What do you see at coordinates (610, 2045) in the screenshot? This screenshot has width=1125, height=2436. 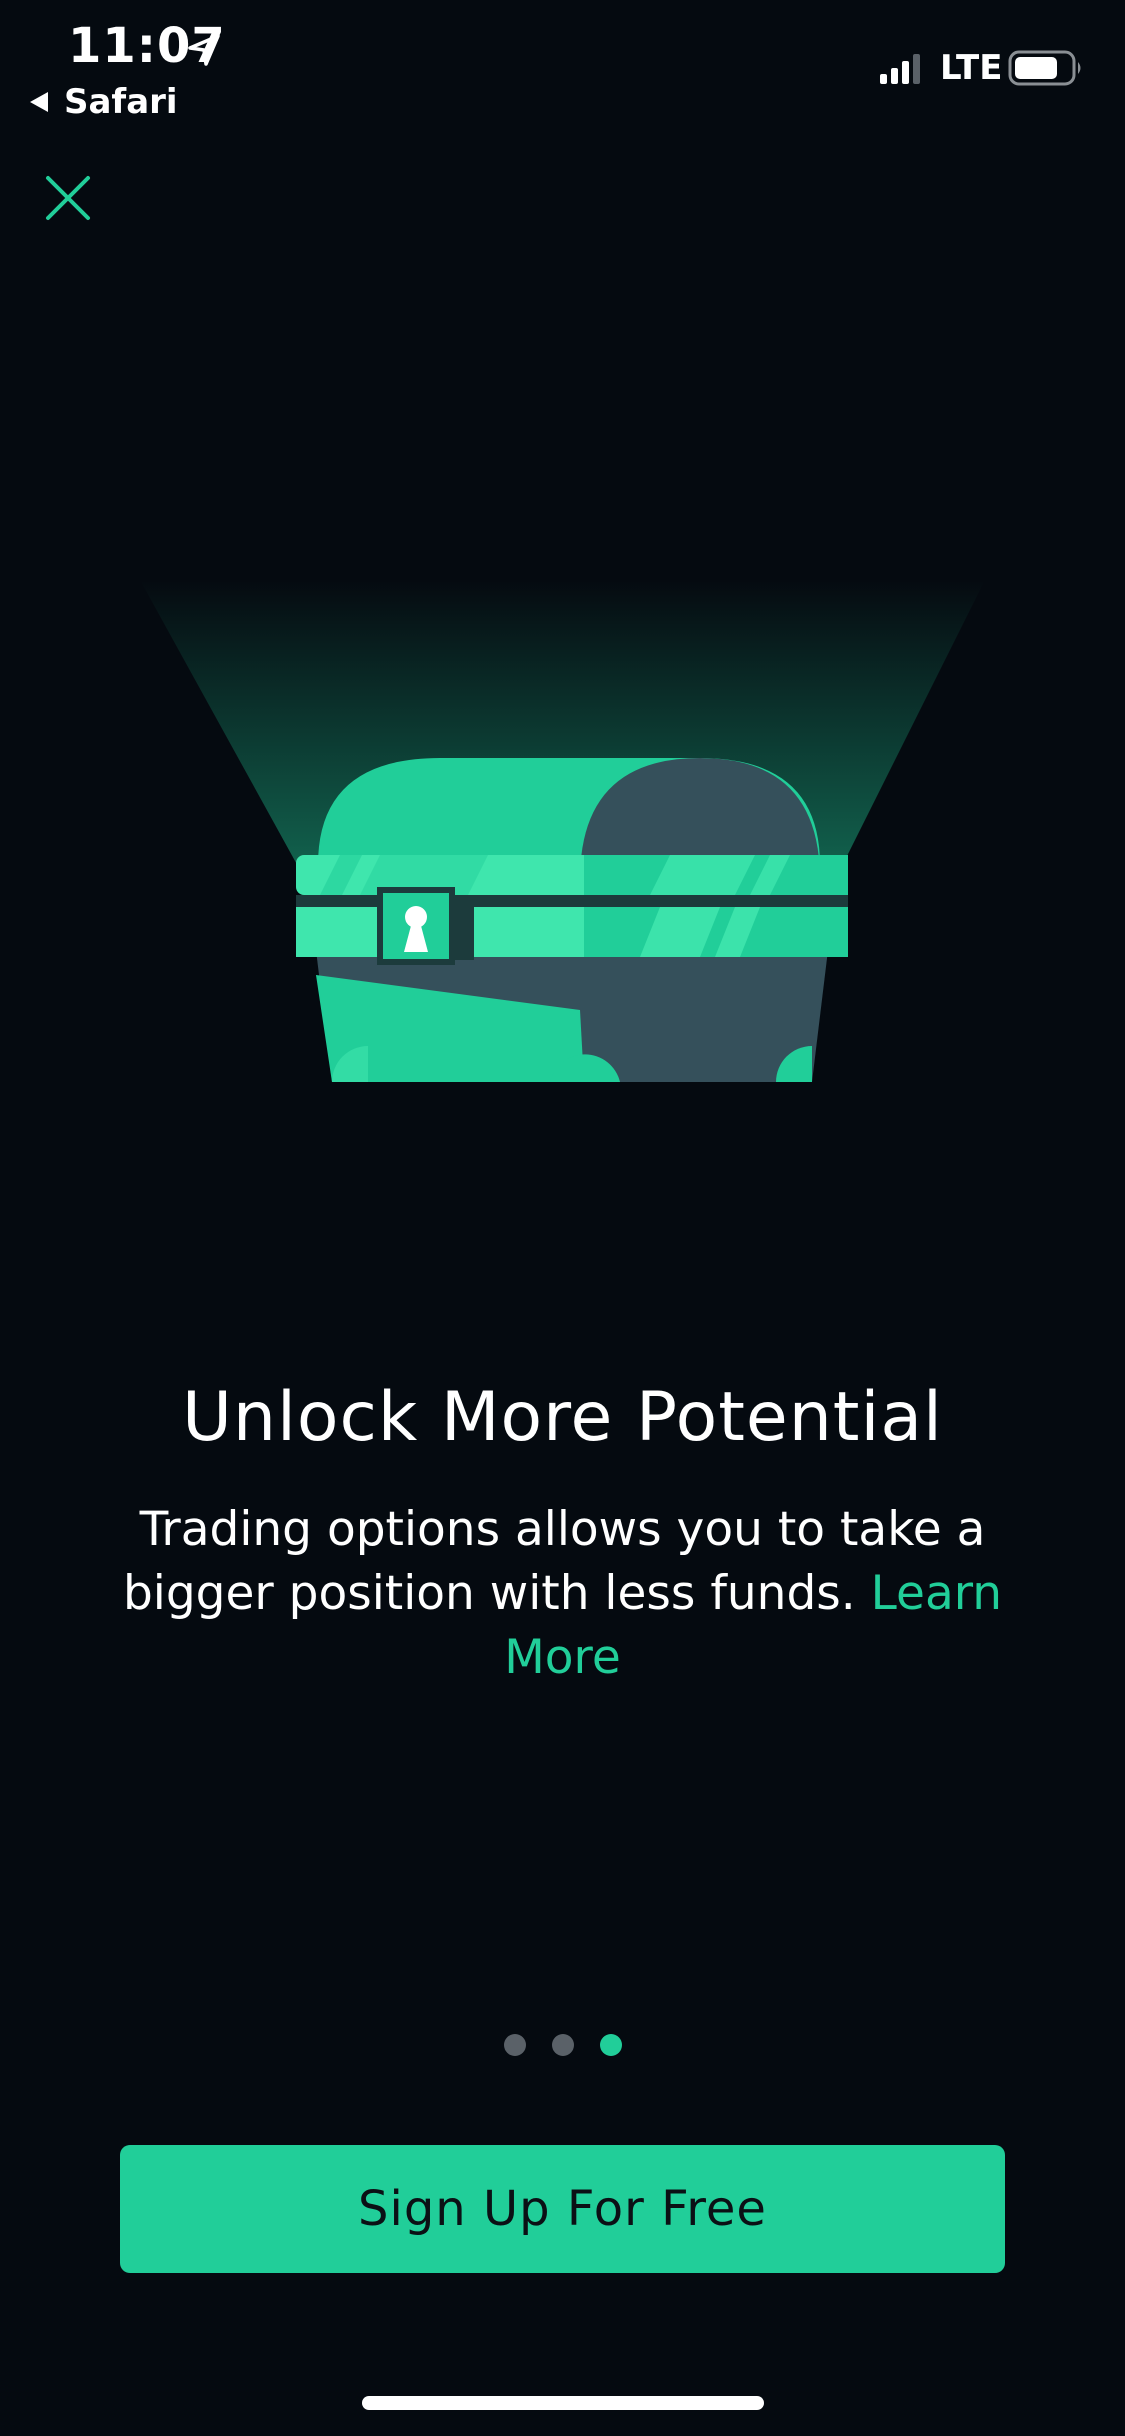 I see `page-dot-active` at bounding box center [610, 2045].